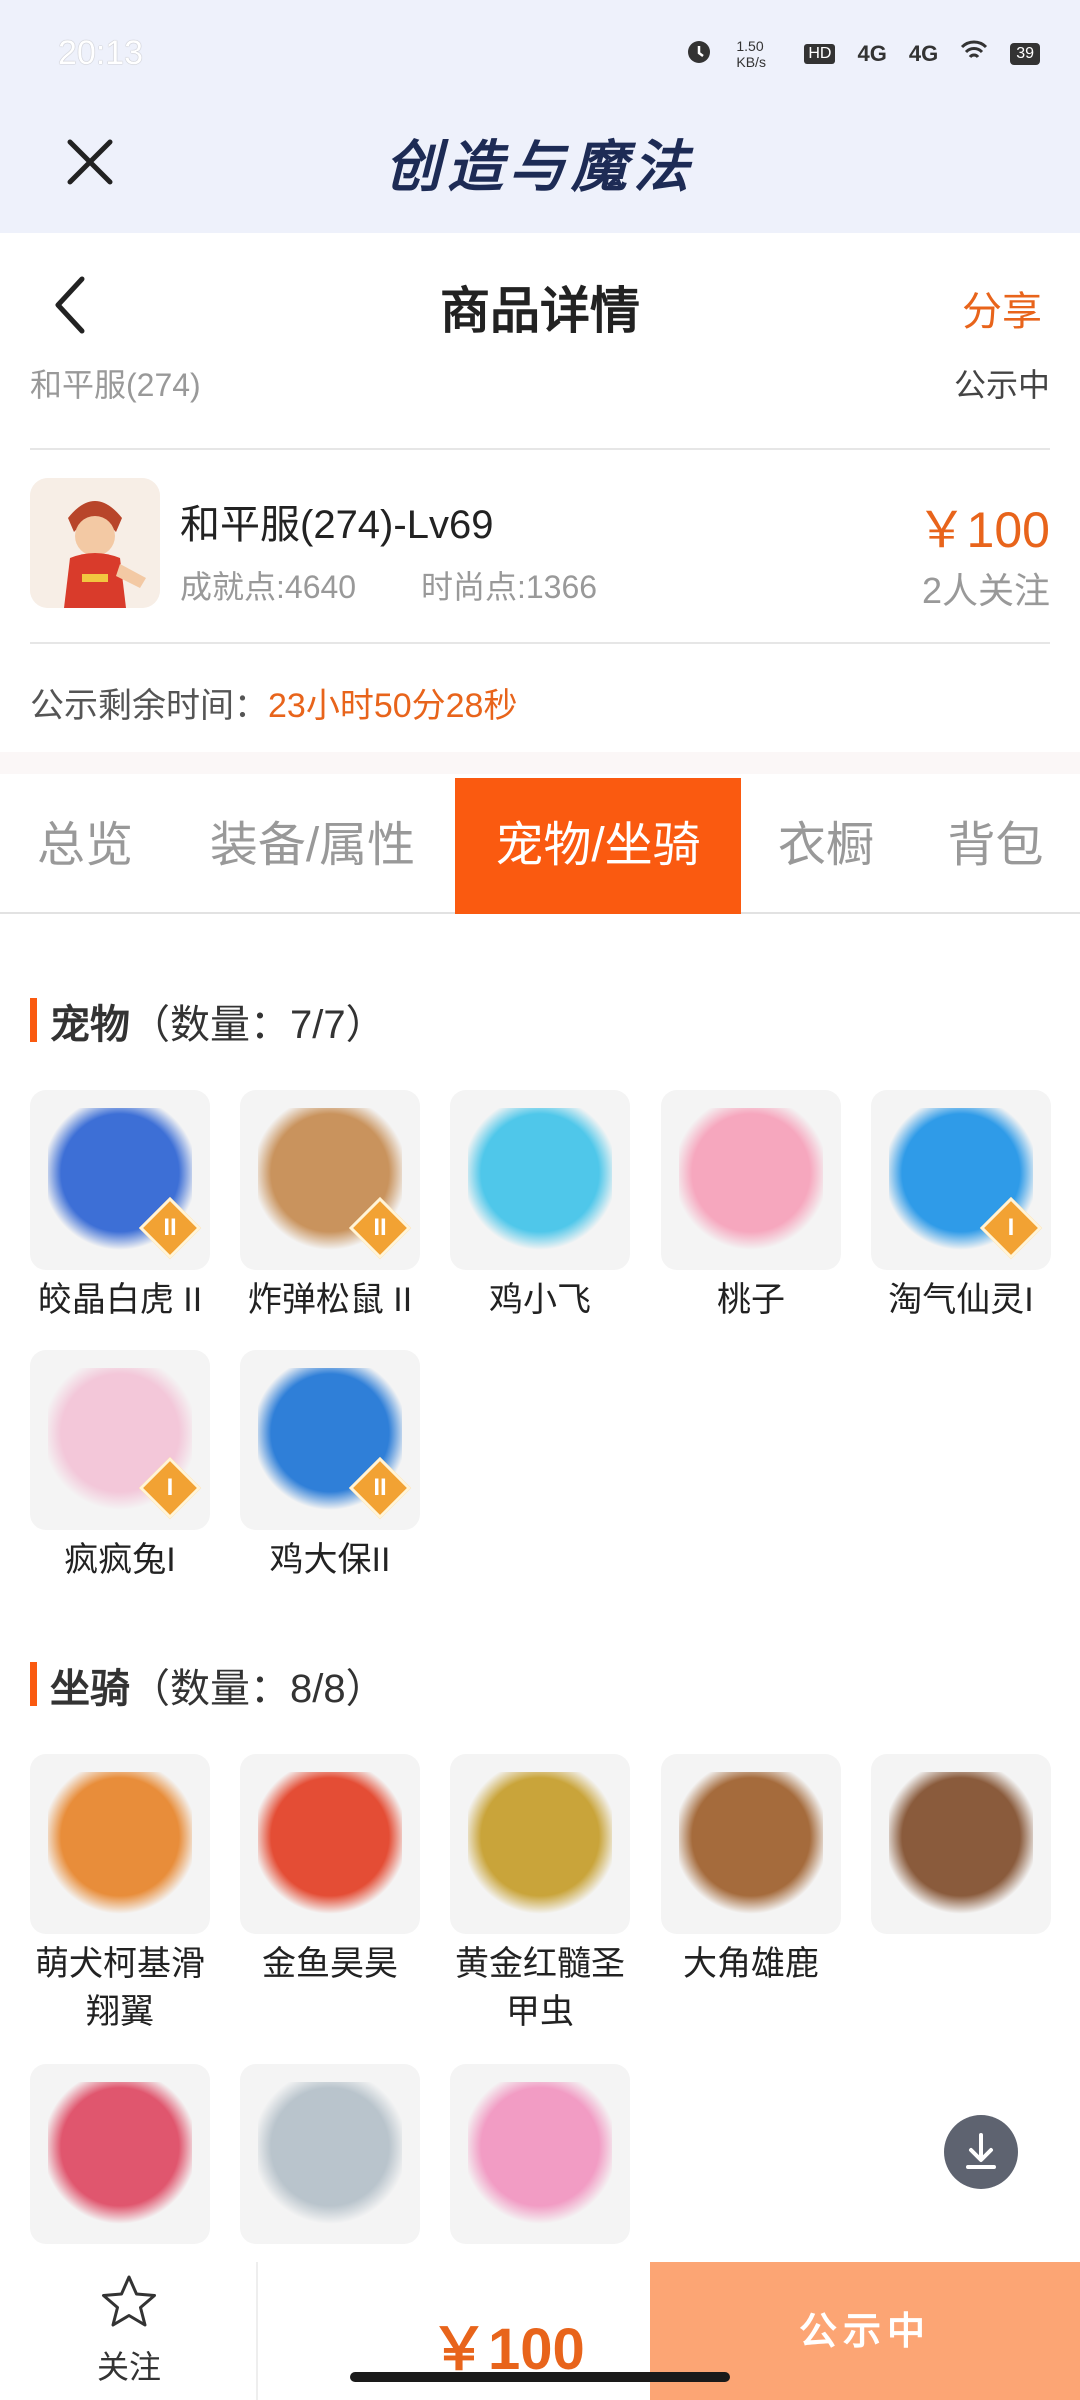 This screenshot has height=2400, width=1080. What do you see at coordinates (129, 2301) in the screenshot?
I see `star-icon` at bounding box center [129, 2301].